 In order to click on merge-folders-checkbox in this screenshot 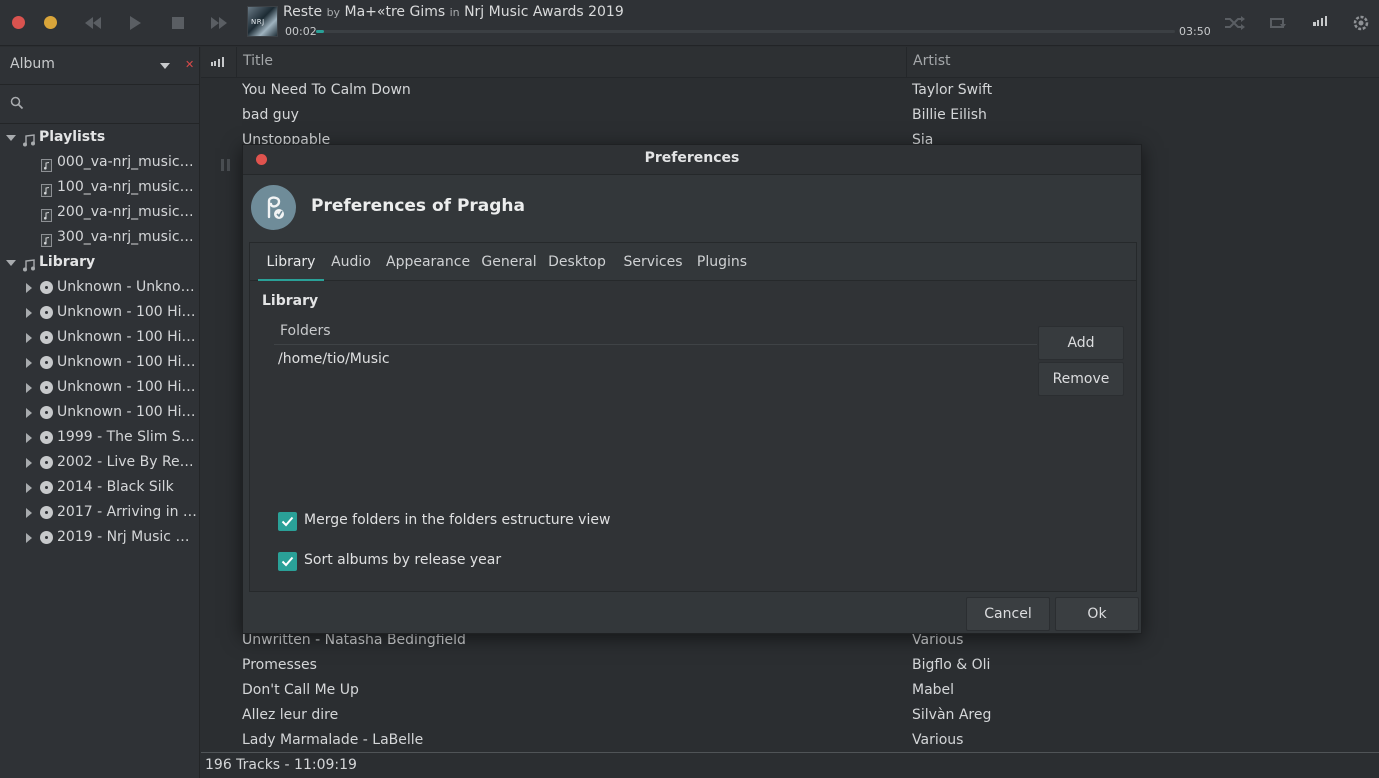, I will do `click(287, 521)`.